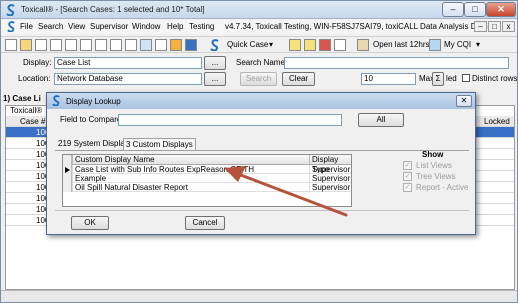 The height and width of the screenshot is (303, 518). Describe the element at coordinates (435, 45) in the screenshot. I see `my-cqi-icon` at that location.